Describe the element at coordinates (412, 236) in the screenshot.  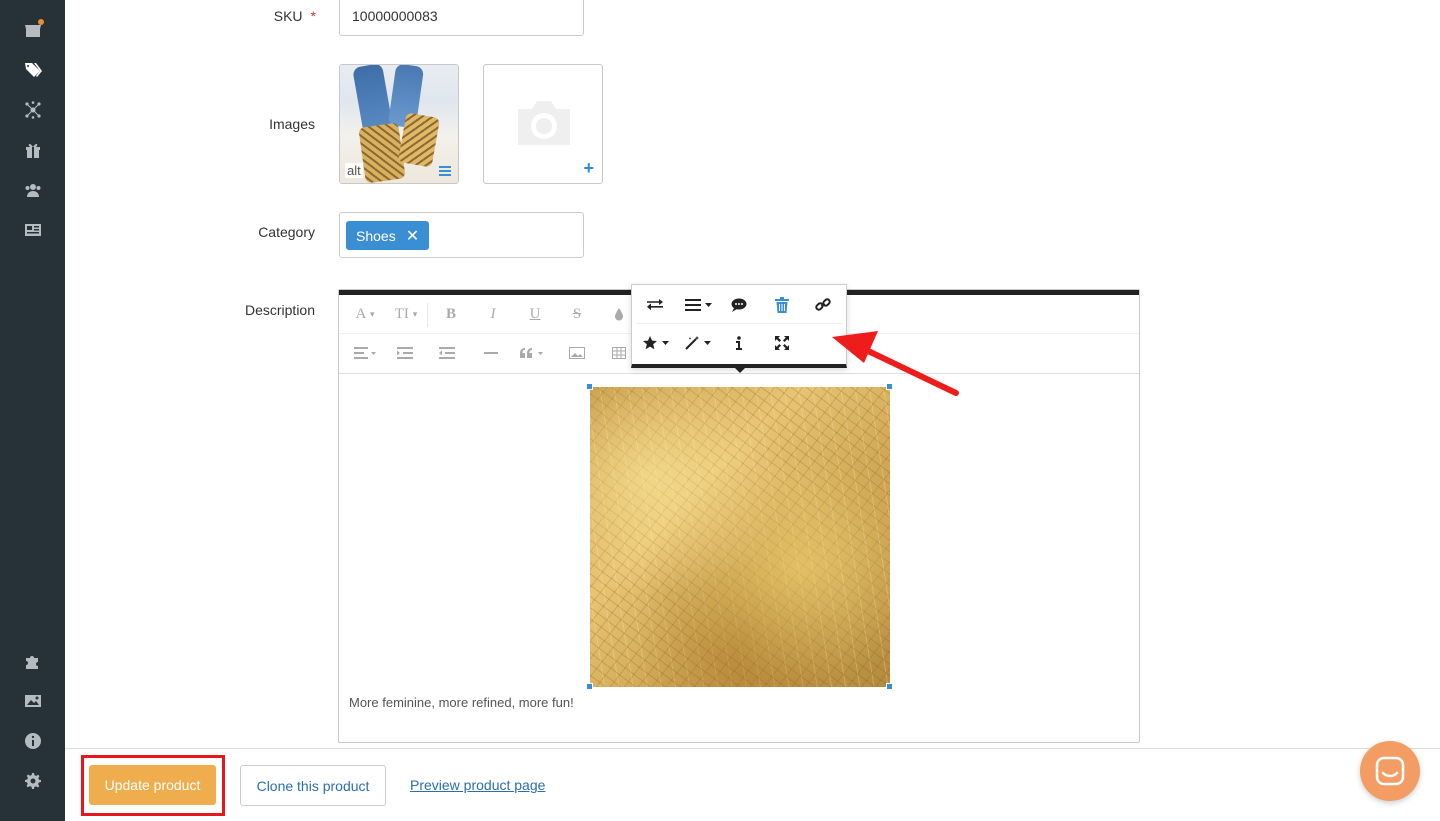
I see `remove-tag-icon: ✕` at that location.